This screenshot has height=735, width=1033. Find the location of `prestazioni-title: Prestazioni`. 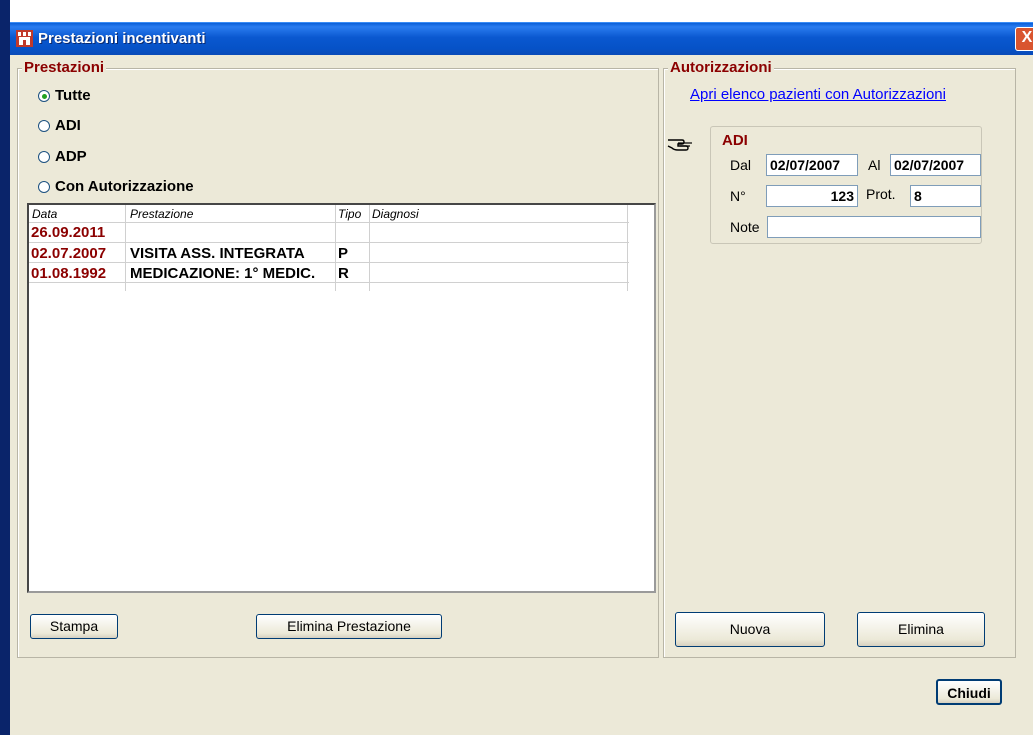

prestazioni-title: Prestazioni is located at coordinates (64, 67).